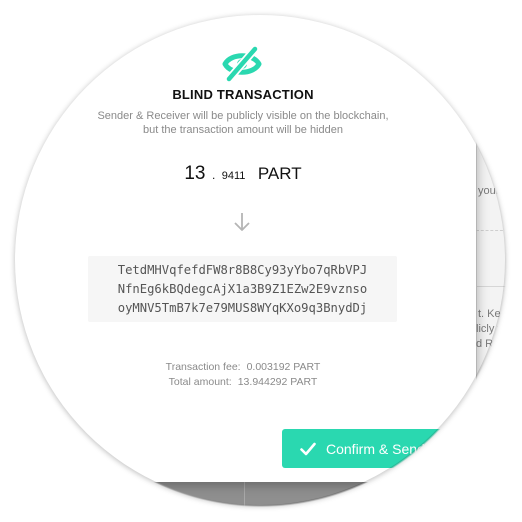 This screenshot has height=522, width=522. Describe the element at coordinates (200, 382) in the screenshot. I see `total-amount-label: Total amount:` at that location.